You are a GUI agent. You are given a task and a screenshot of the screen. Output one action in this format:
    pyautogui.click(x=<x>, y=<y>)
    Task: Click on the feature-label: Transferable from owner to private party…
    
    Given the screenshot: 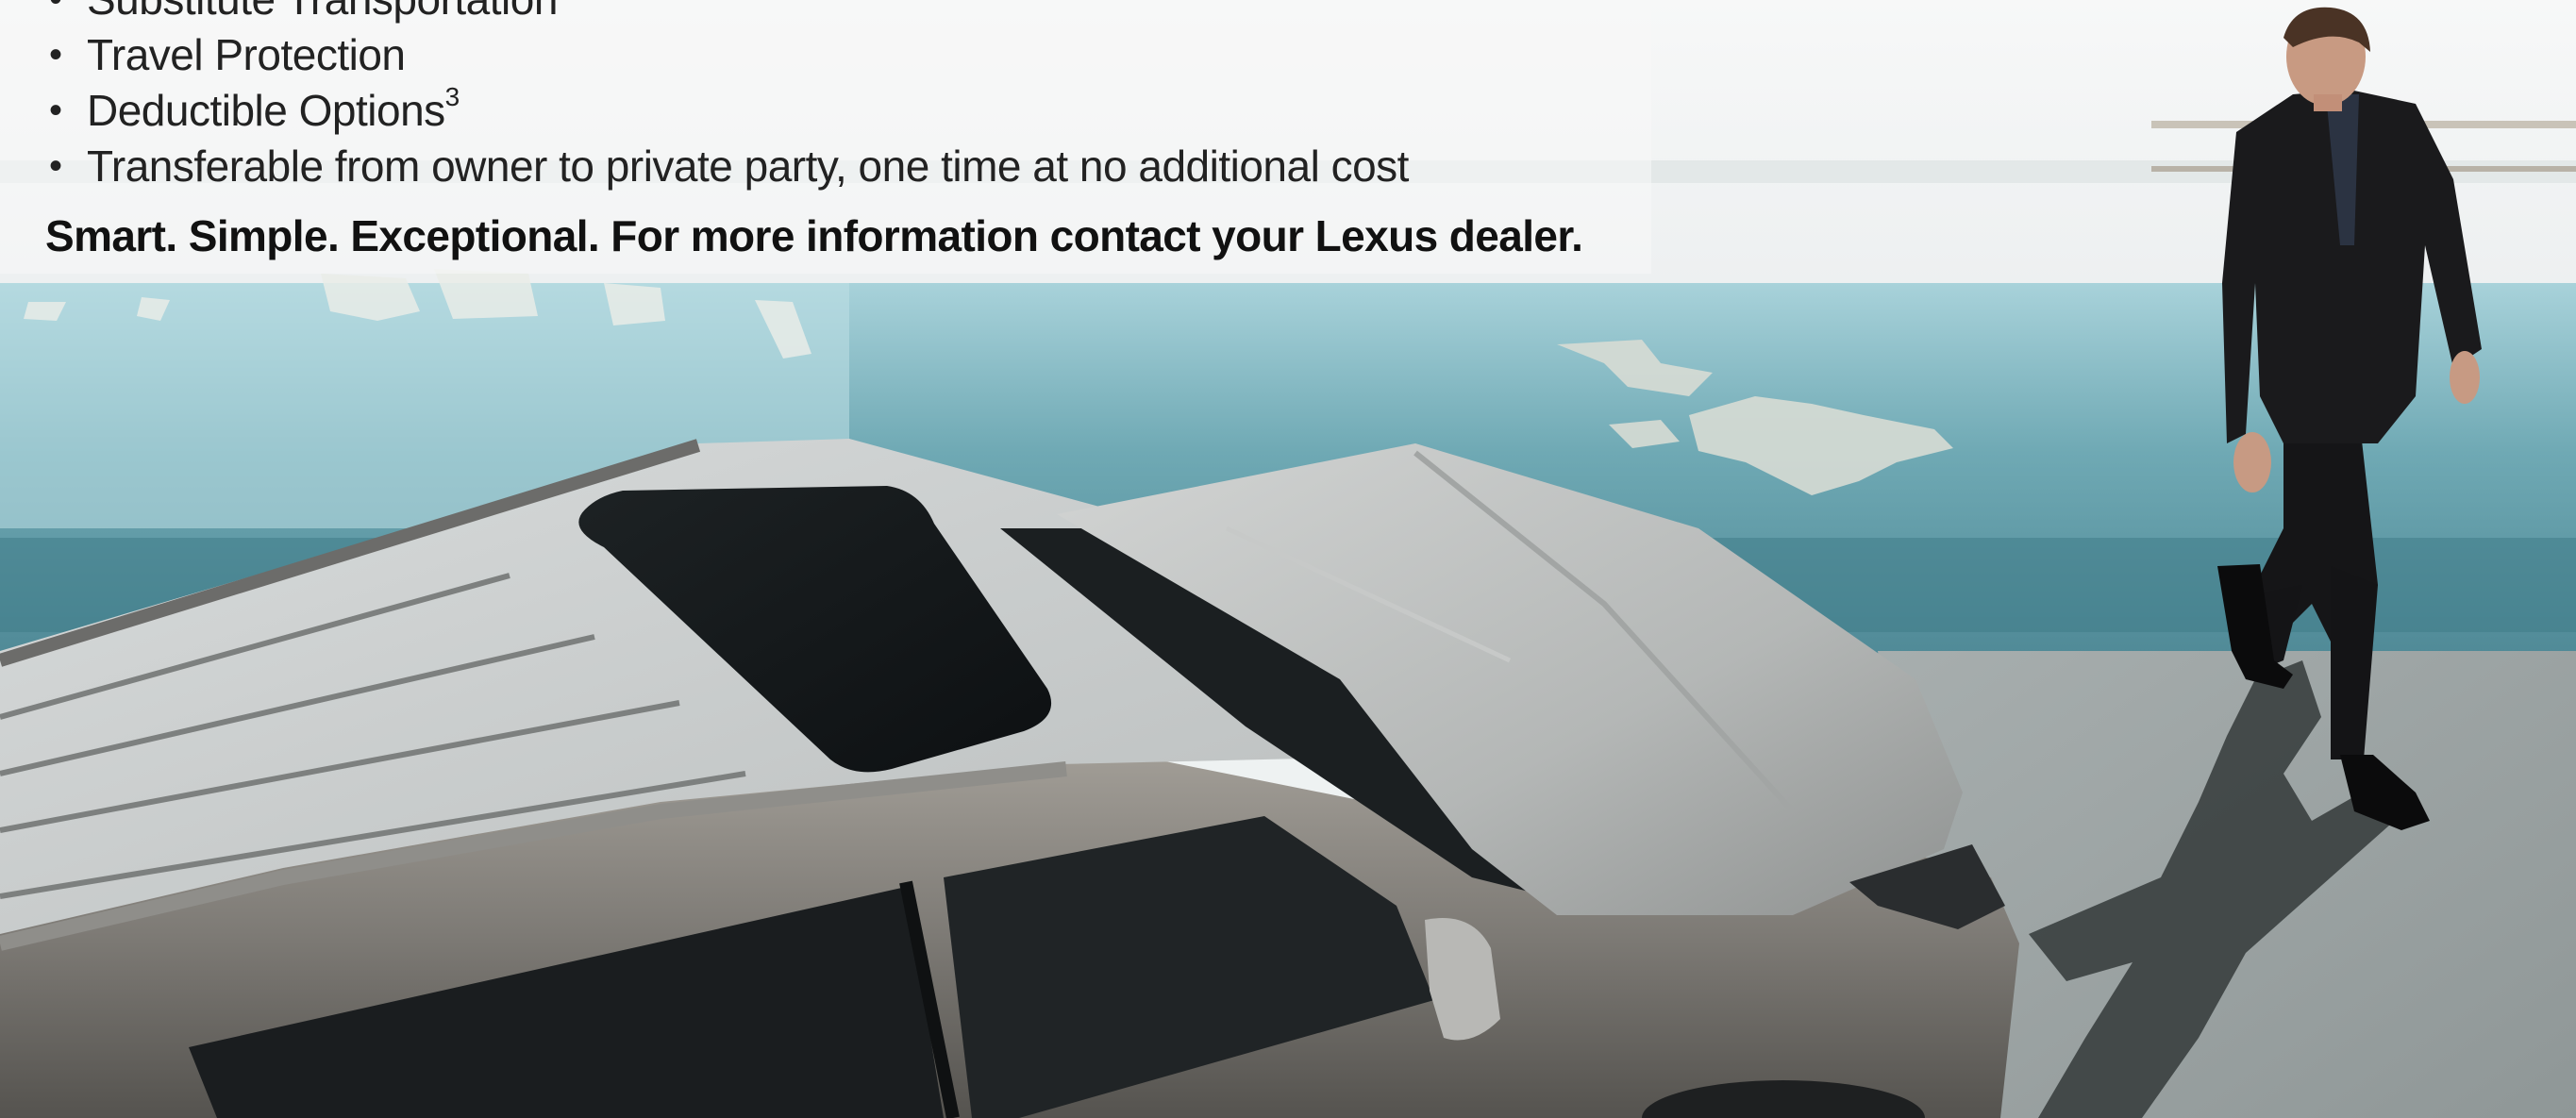 What is the action you would take?
    pyautogui.click(x=748, y=166)
    